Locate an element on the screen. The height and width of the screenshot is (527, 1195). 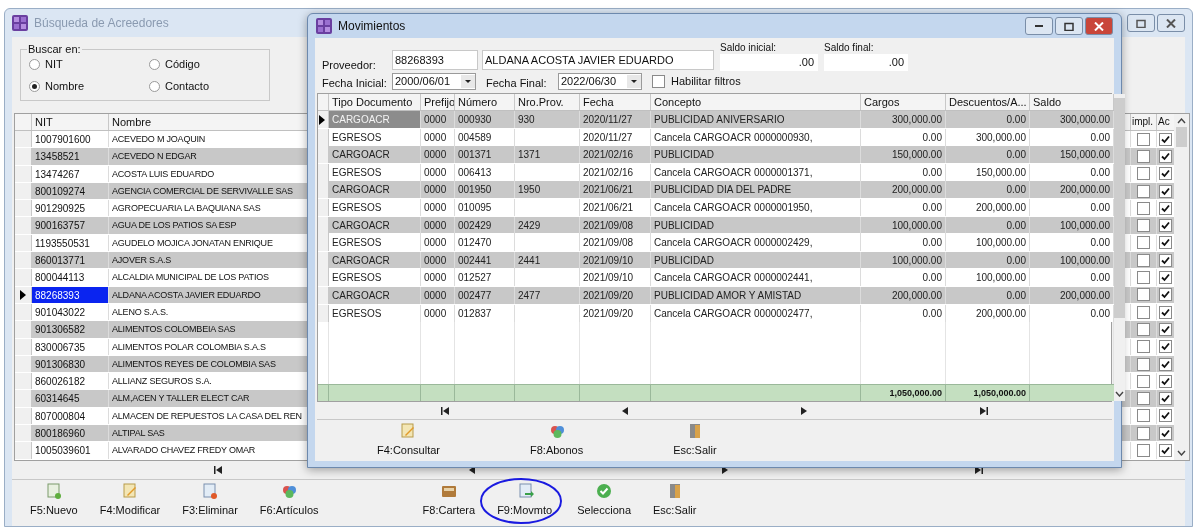
table-row: EGRESOS 0000 012470 2021/09/08 Cancela CARGOACR 0000002429, 0.00 100,000.00 0.00 is located at coordinates (716, 243).